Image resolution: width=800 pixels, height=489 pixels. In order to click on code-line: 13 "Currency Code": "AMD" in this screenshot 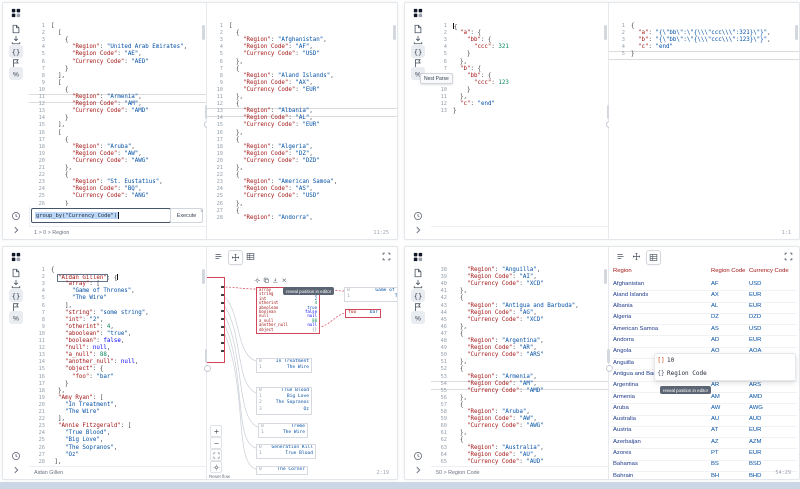, I will do `click(117, 111)`.